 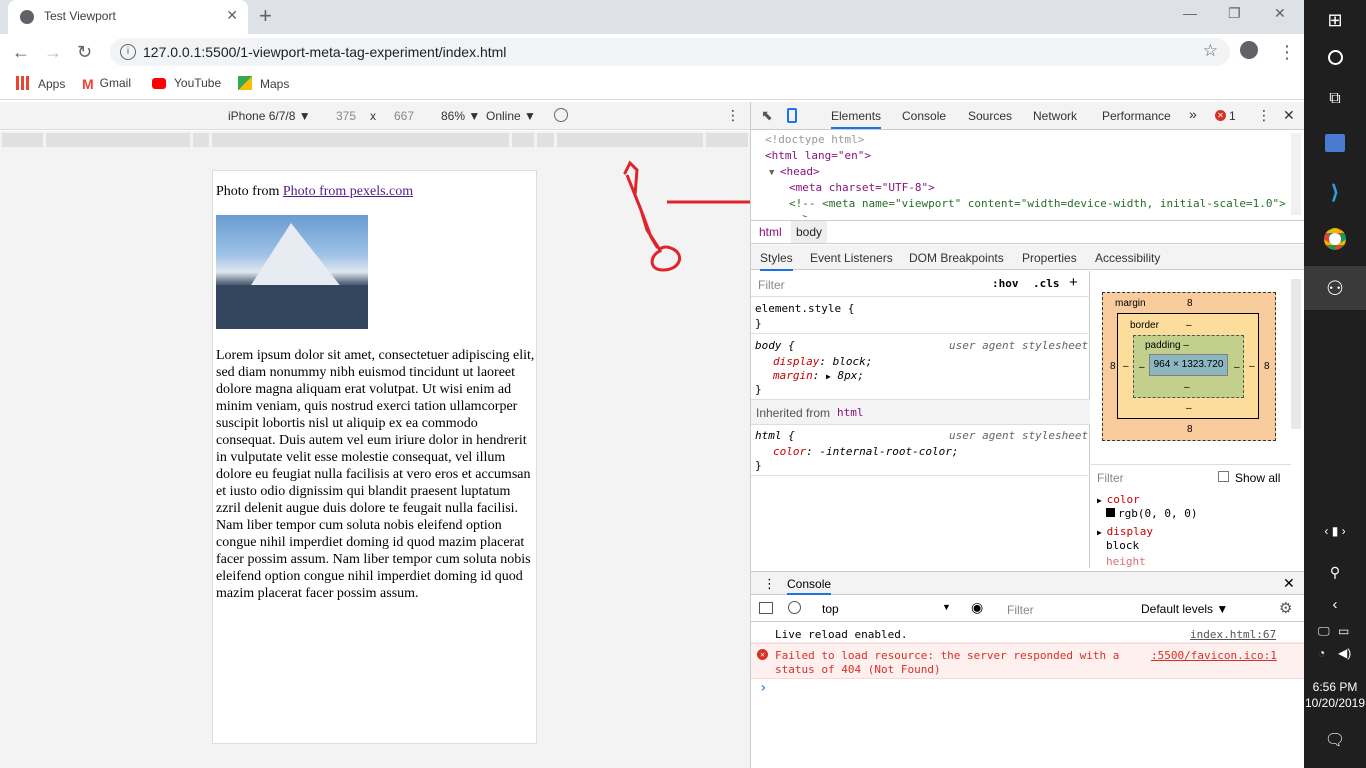 I want to click on subtab-styles: Styles, so click(x=776, y=261).